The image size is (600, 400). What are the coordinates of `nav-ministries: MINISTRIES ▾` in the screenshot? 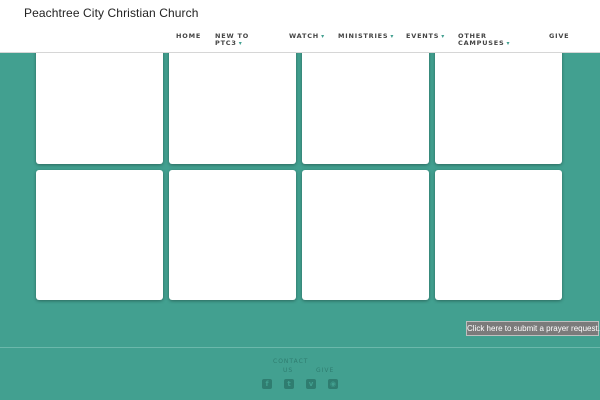 It's located at (366, 37).